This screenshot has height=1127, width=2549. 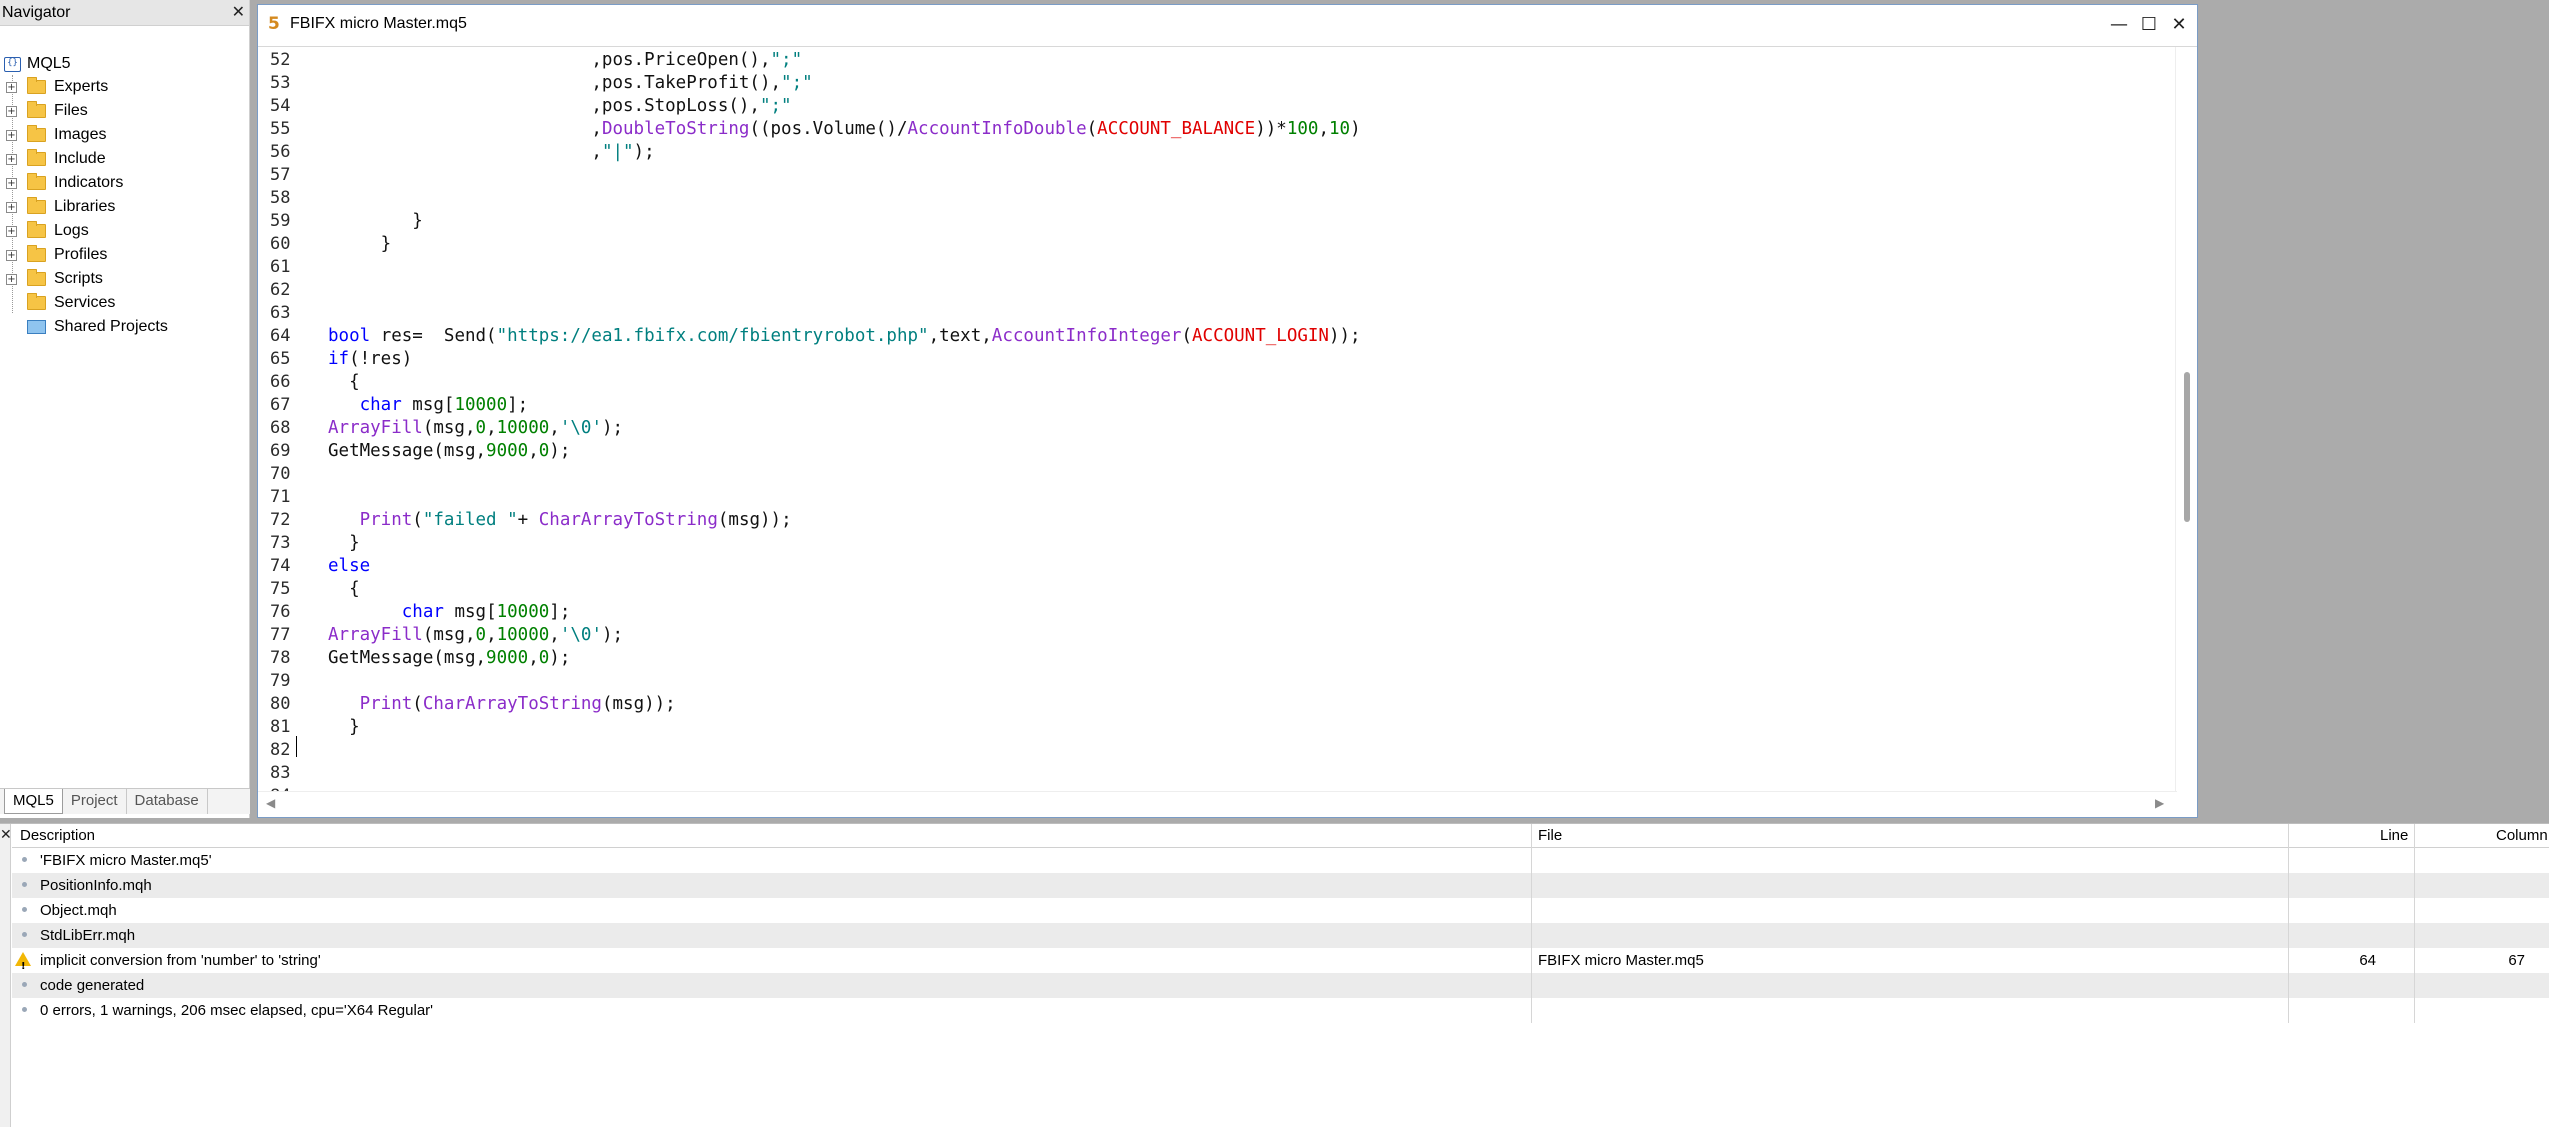 What do you see at coordinates (280, 543) in the screenshot?
I see `line-number: 73` at bounding box center [280, 543].